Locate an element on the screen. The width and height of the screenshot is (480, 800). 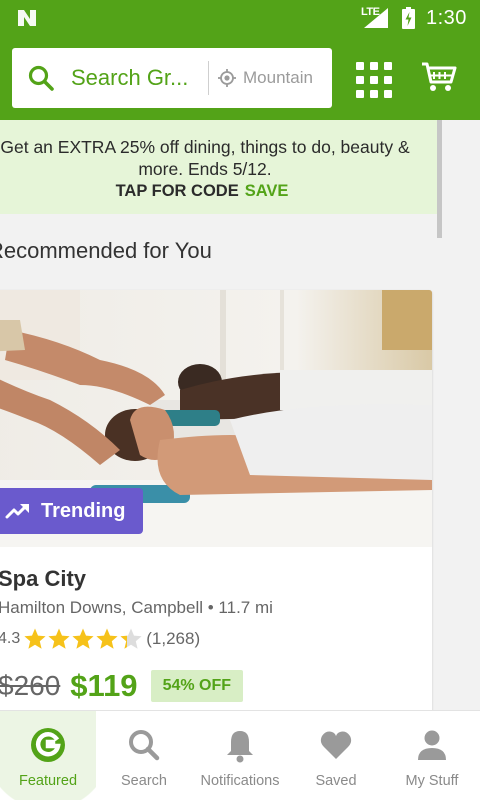
promo-cta-label: TAP FOR CODE is located at coordinates (177, 191).